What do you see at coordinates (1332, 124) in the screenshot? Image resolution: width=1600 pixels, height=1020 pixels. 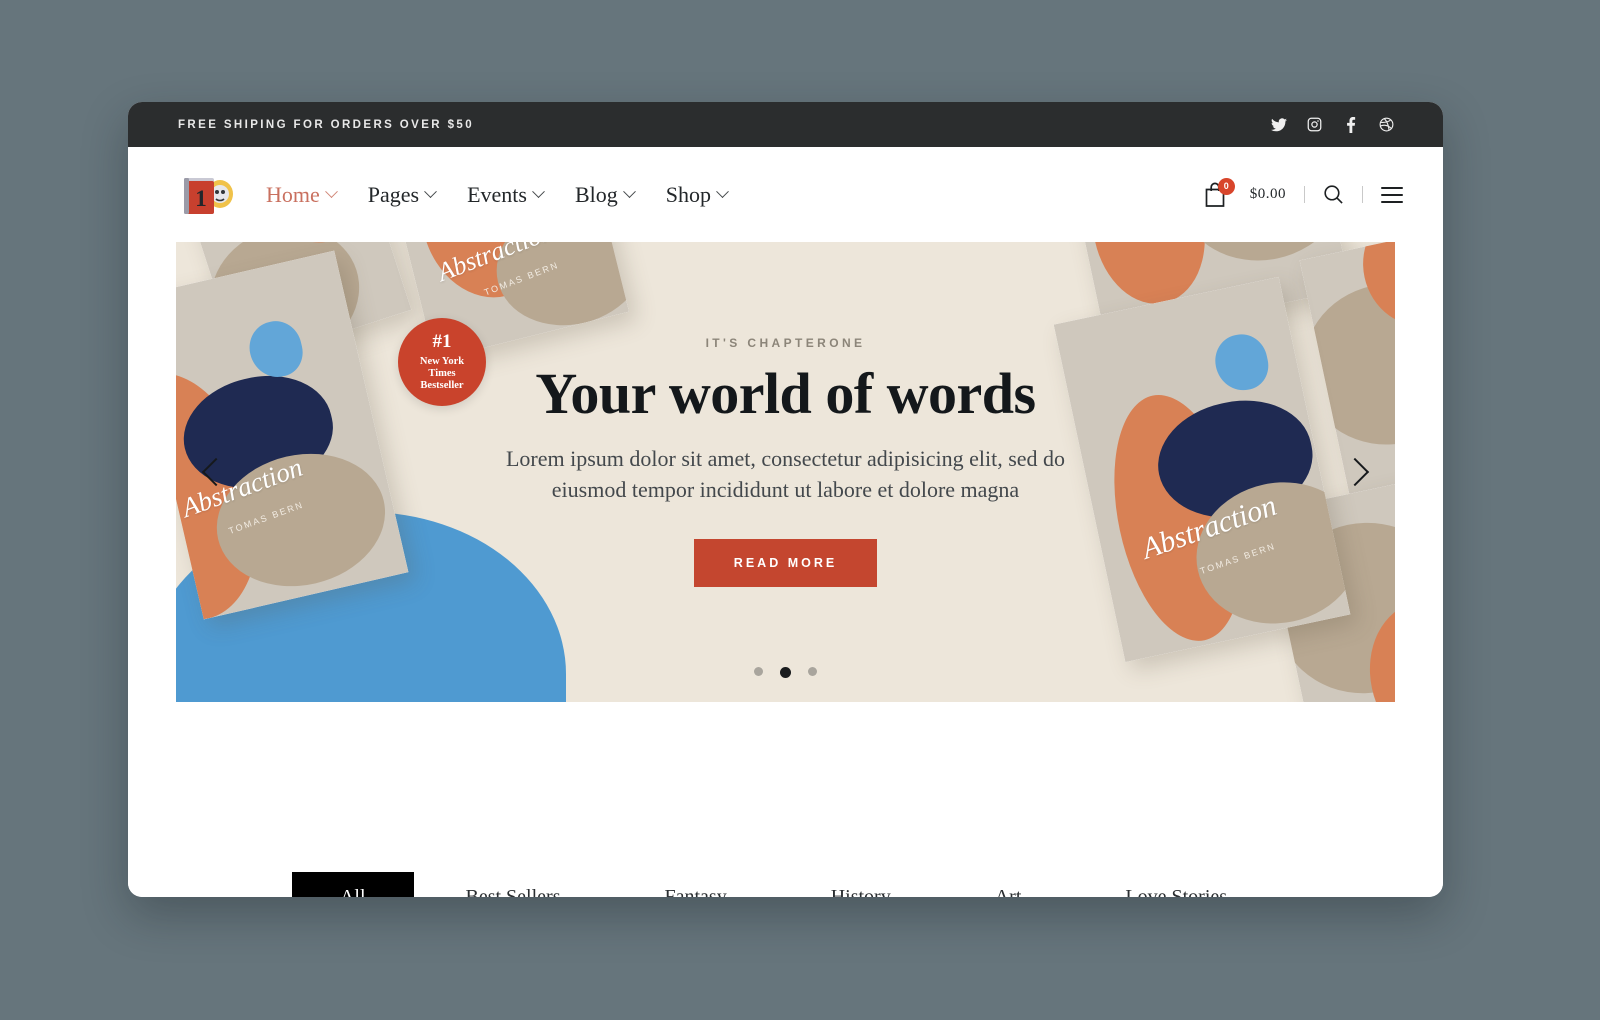 I see `social-links` at bounding box center [1332, 124].